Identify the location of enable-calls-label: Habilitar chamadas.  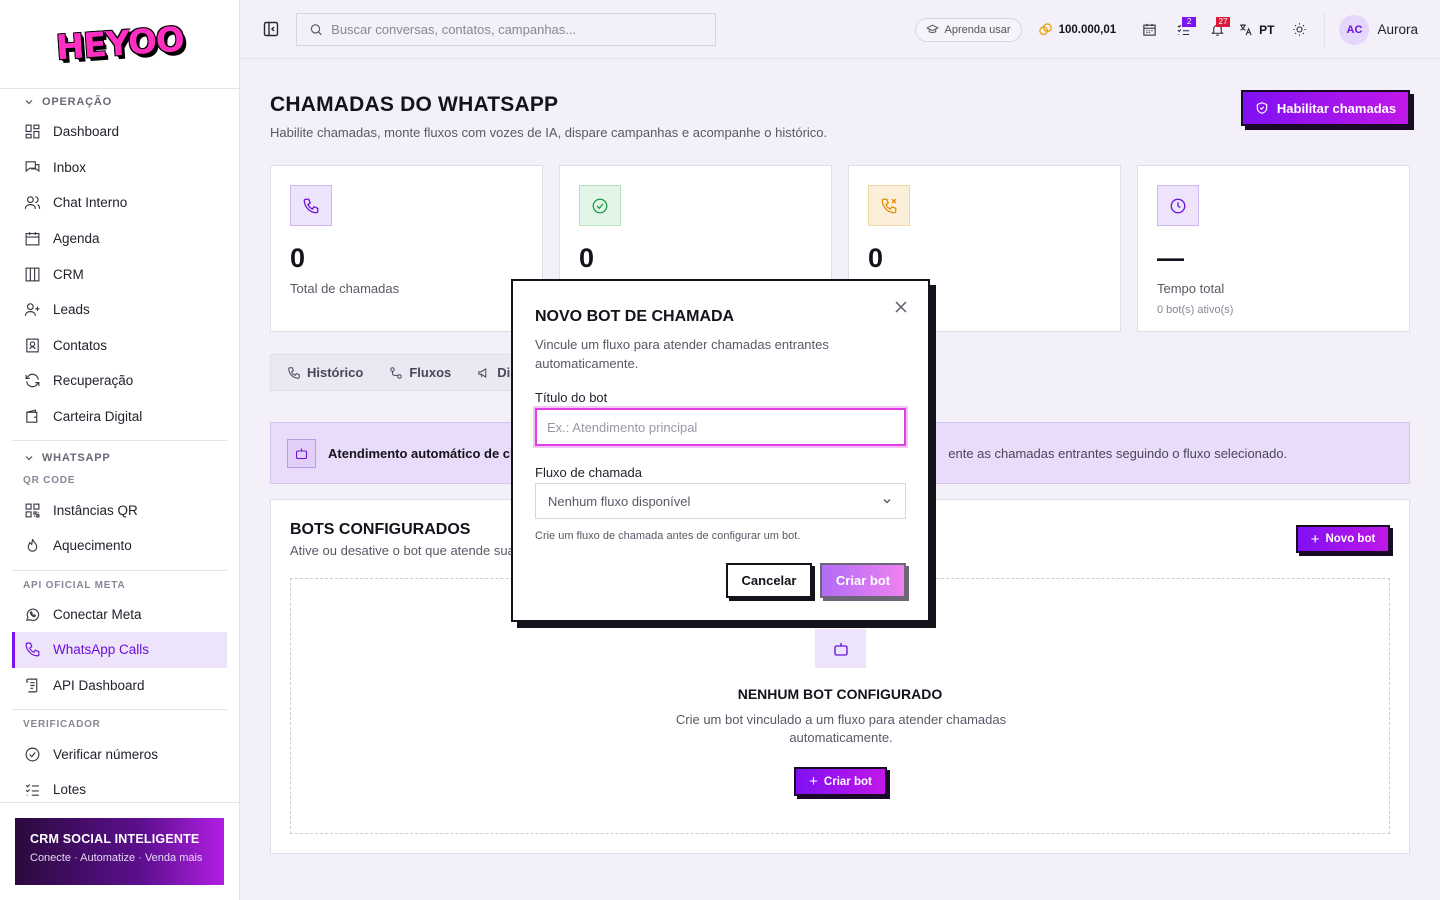
(1336, 108).